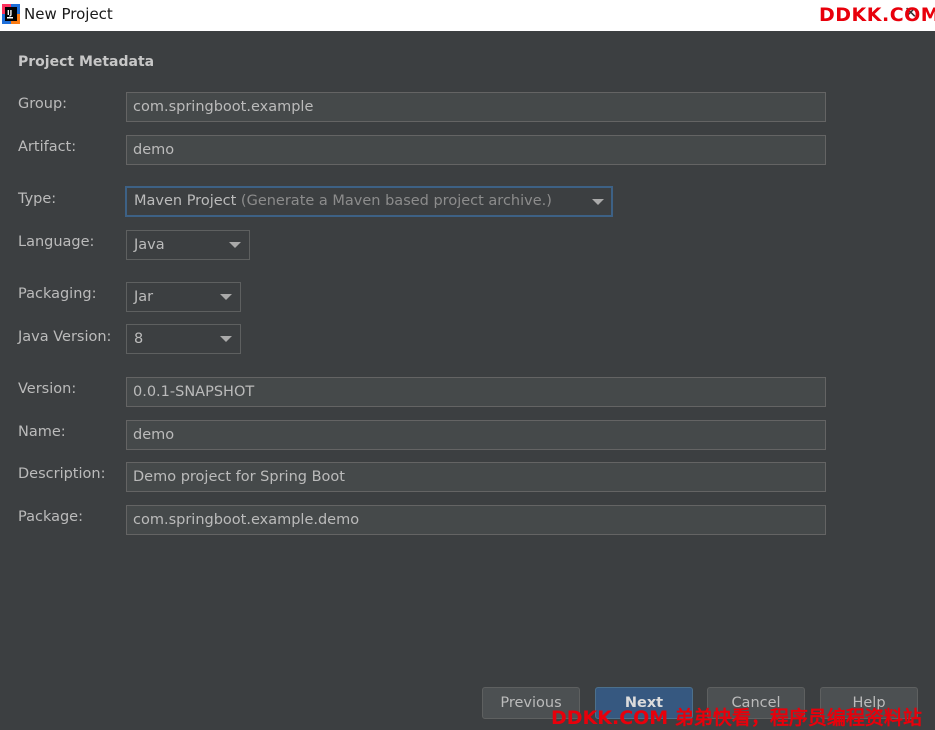 This screenshot has width=935, height=730. What do you see at coordinates (62, 474) in the screenshot?
I see `description-label: Description:` at bounding box center [62, 474].